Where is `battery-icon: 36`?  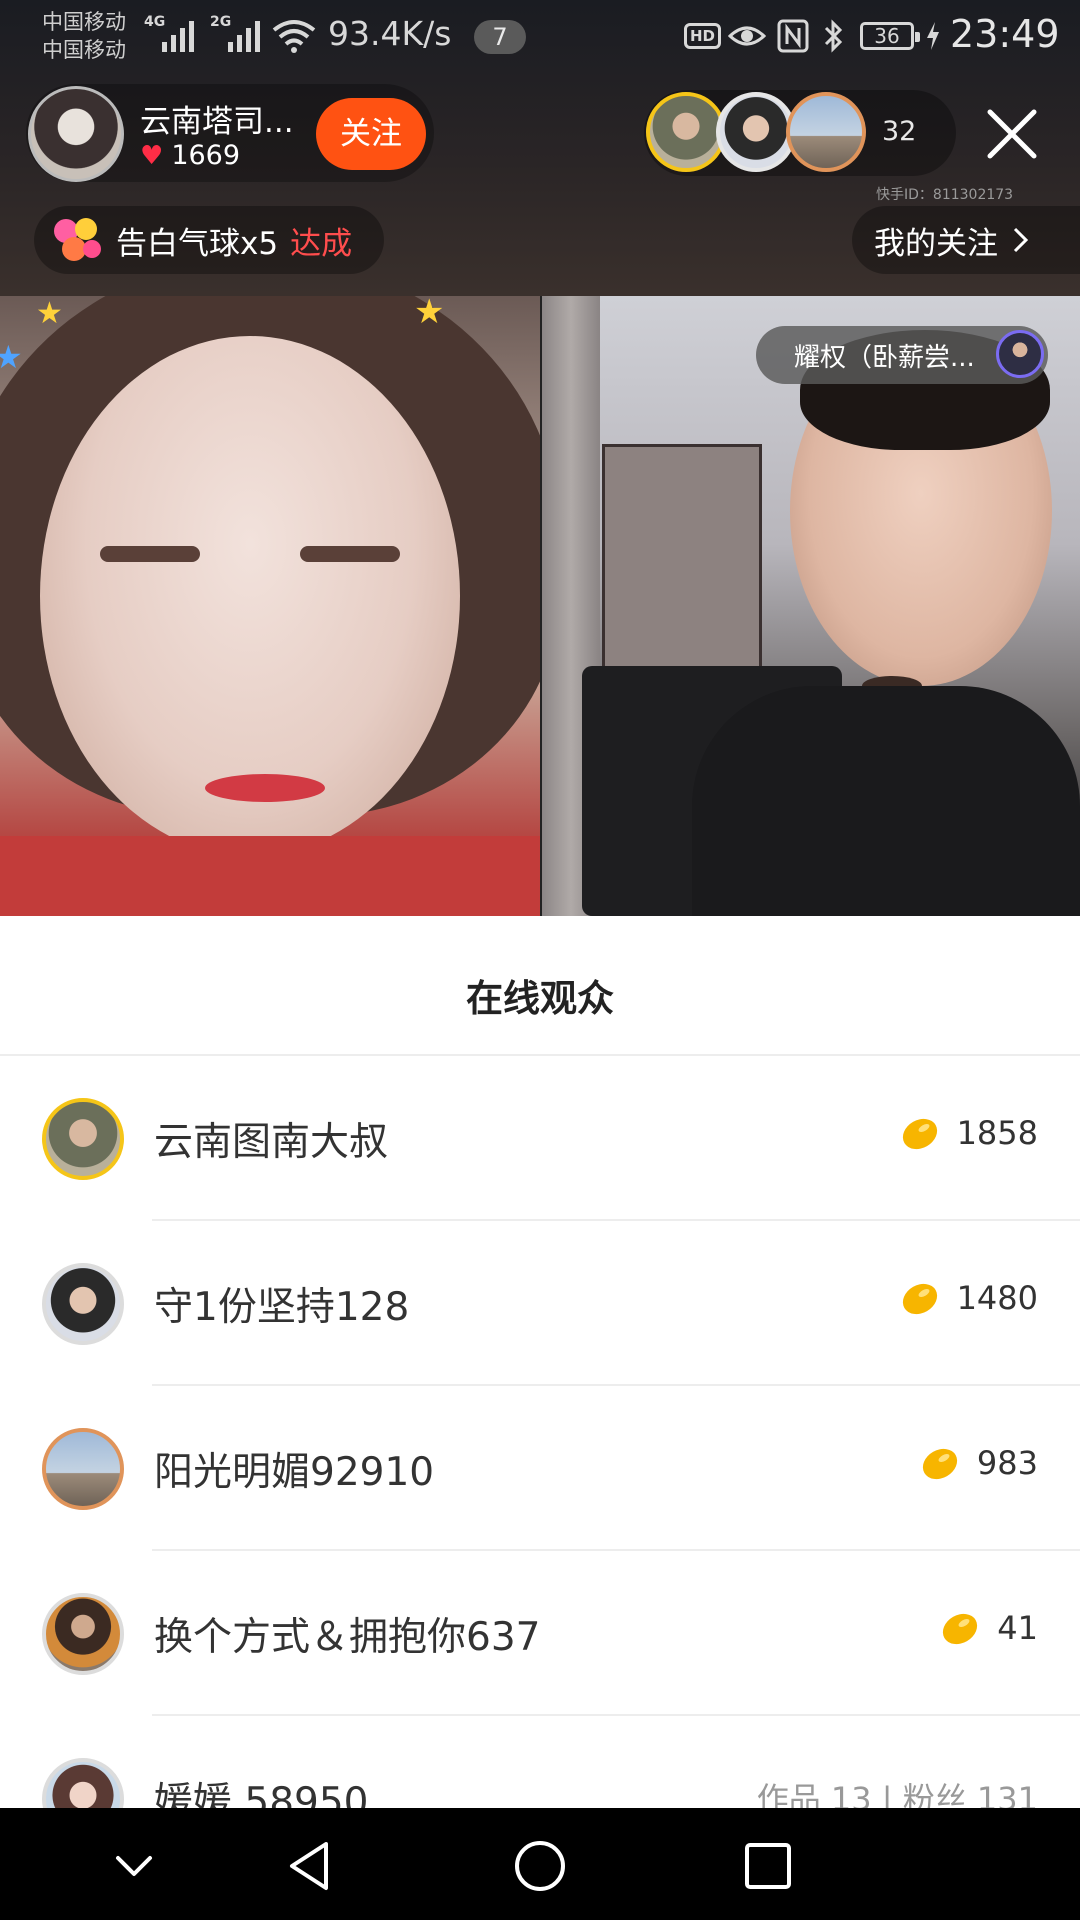
battery-icon: 36 is located at coordinates (890, 36).